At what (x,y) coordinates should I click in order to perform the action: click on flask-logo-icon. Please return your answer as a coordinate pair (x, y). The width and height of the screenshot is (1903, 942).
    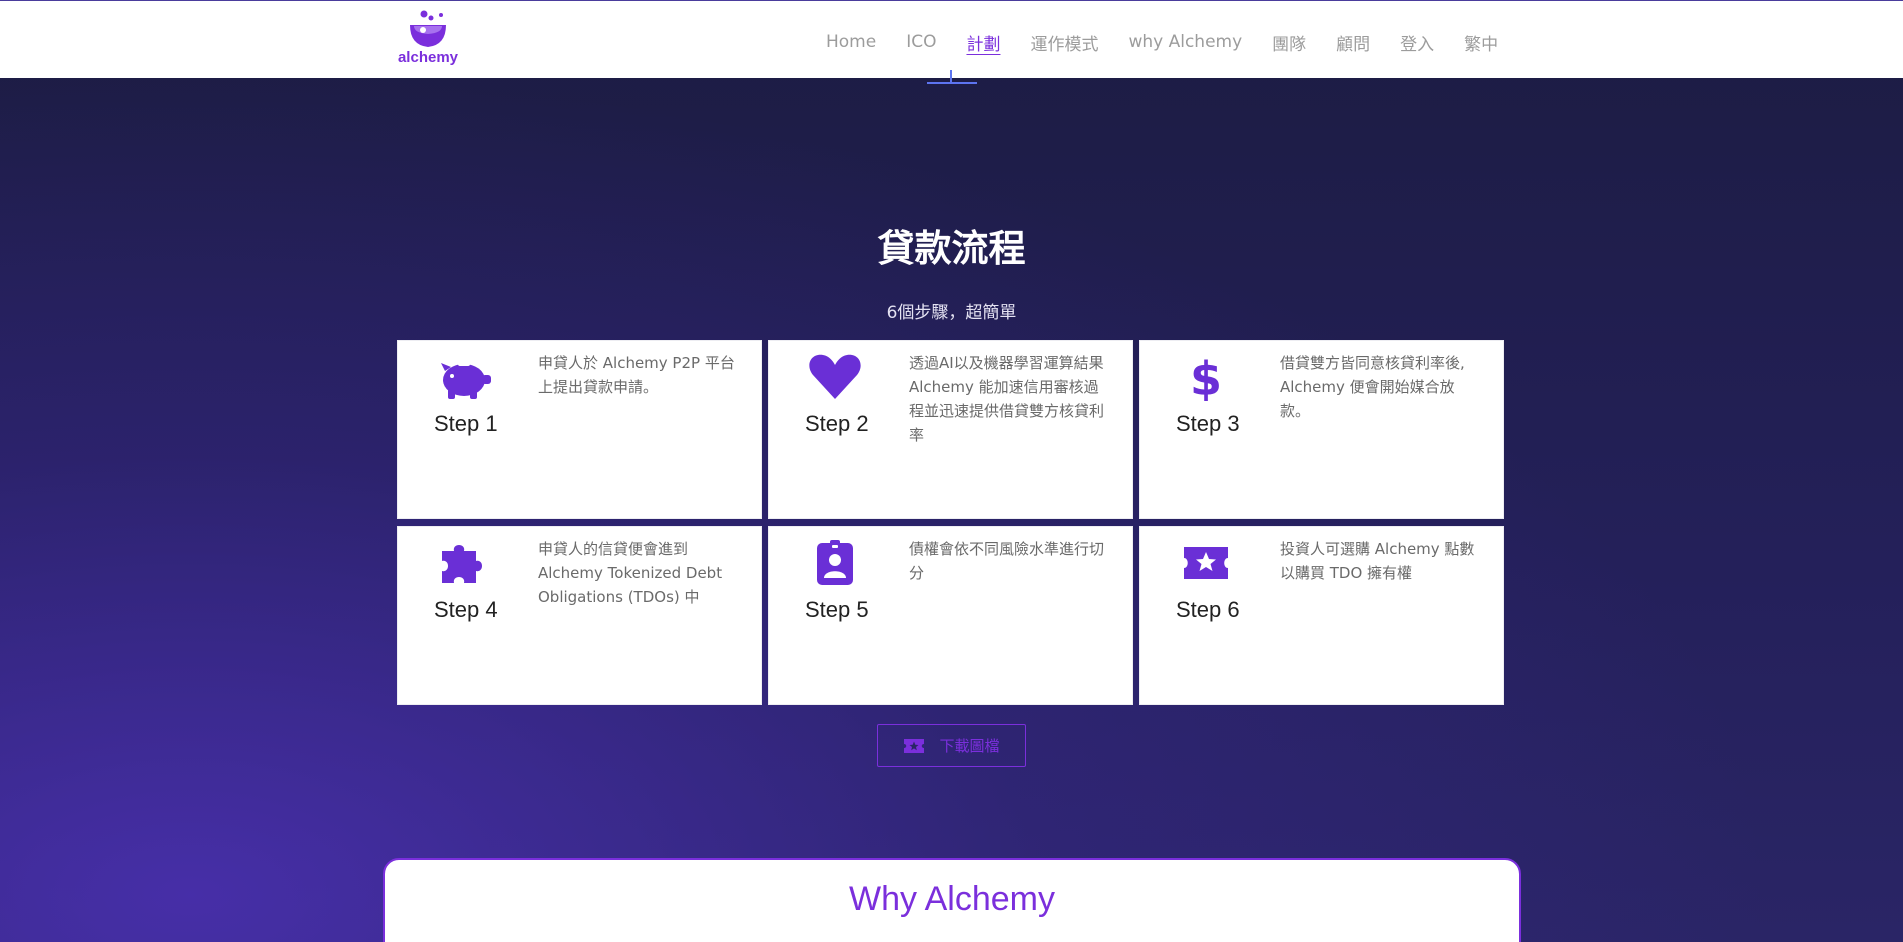
    Looking at the image, I should click on (428, 28).